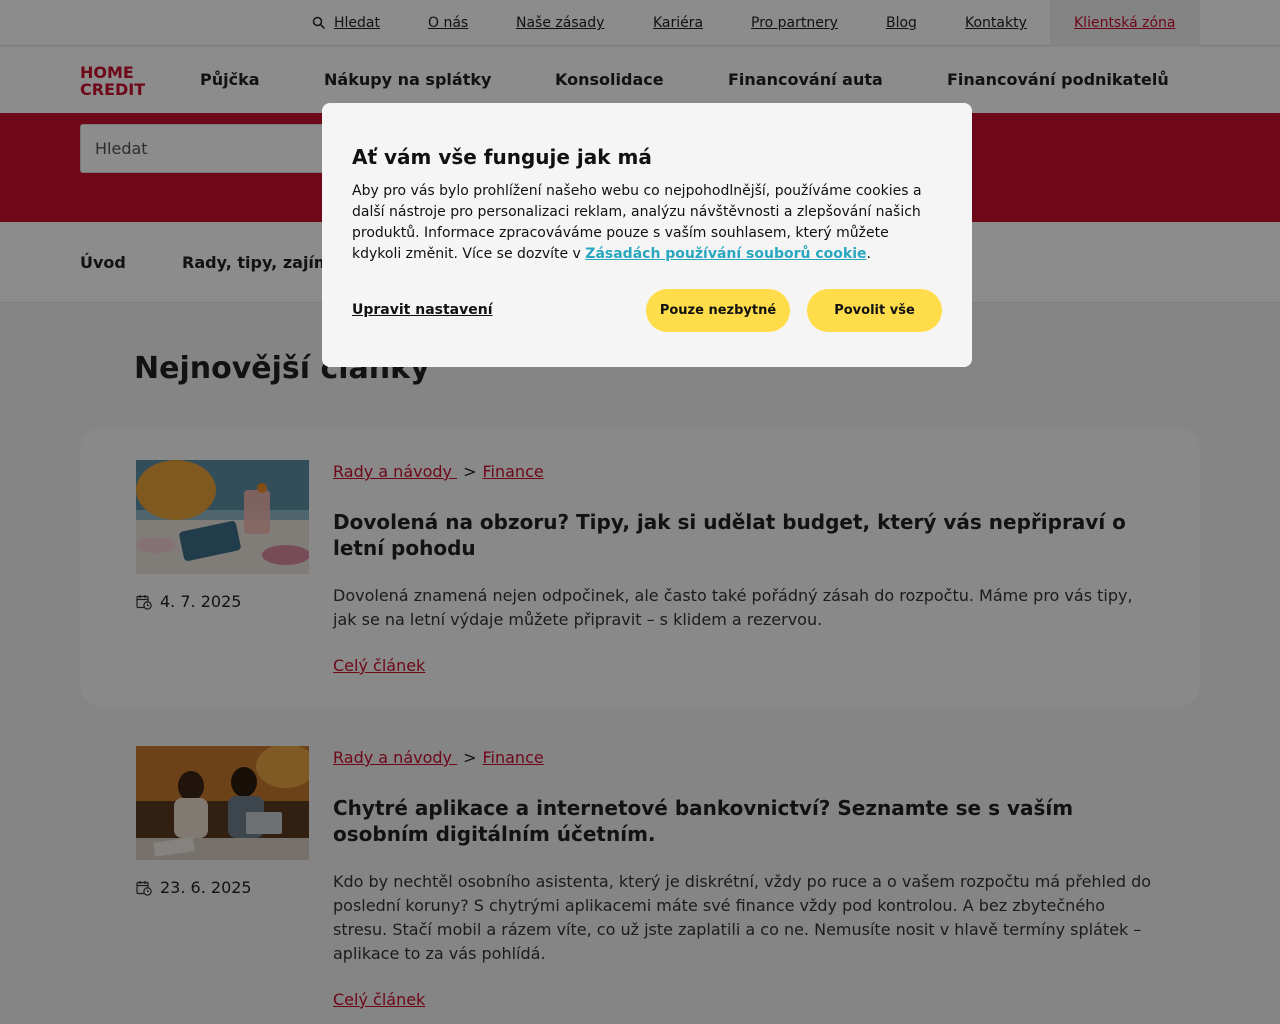 This screenshot has width=1280, height=1024. What do you see at coordinates (874, 310) in the screenshot?
I see `cookie-allow-all-button: Povolit vše` at bounding box center [874, 310].